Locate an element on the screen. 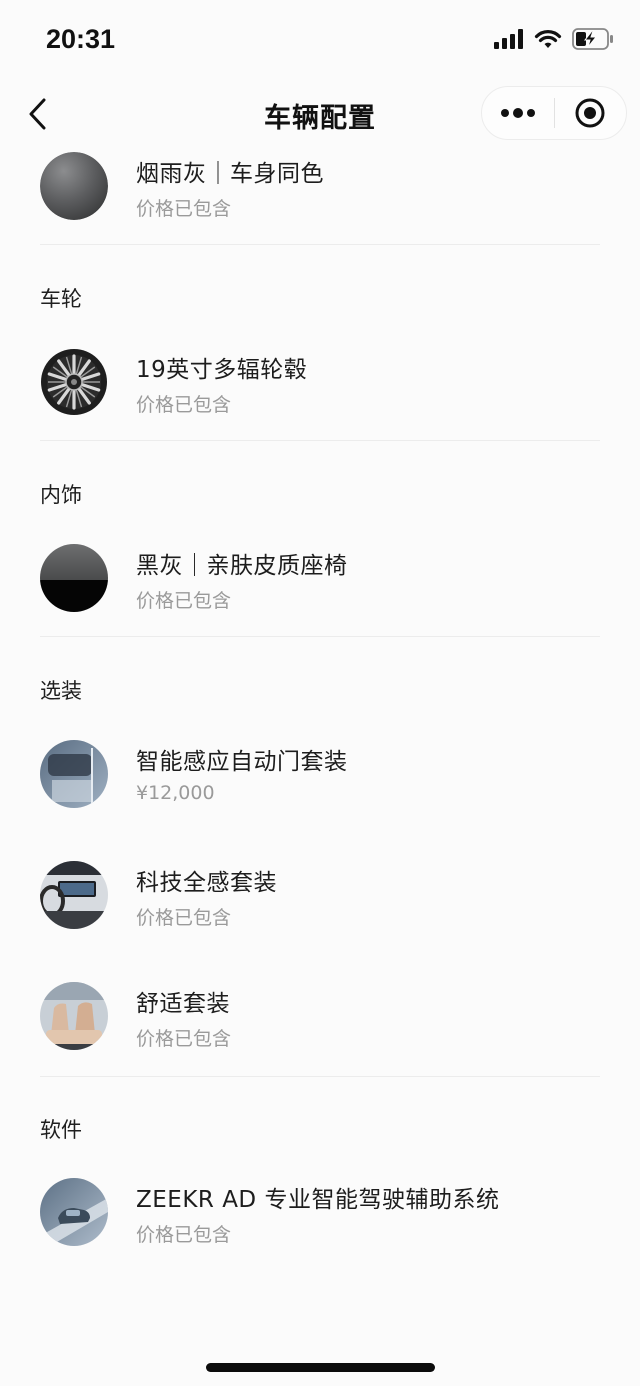 This screenshot has width=640, height=1386. list-item-software-zeekr-ad: ZEEKR AD 专业智能驾驶辅助系统 价格已包含 is located at coordinates (320, 1218).